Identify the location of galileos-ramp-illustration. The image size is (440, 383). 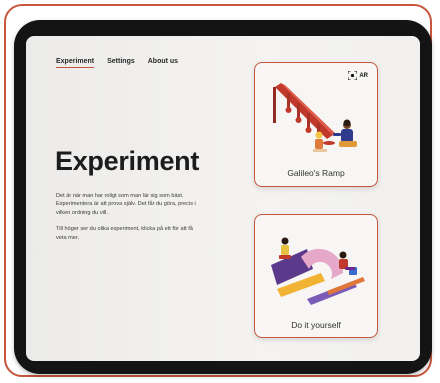
(315, 117).